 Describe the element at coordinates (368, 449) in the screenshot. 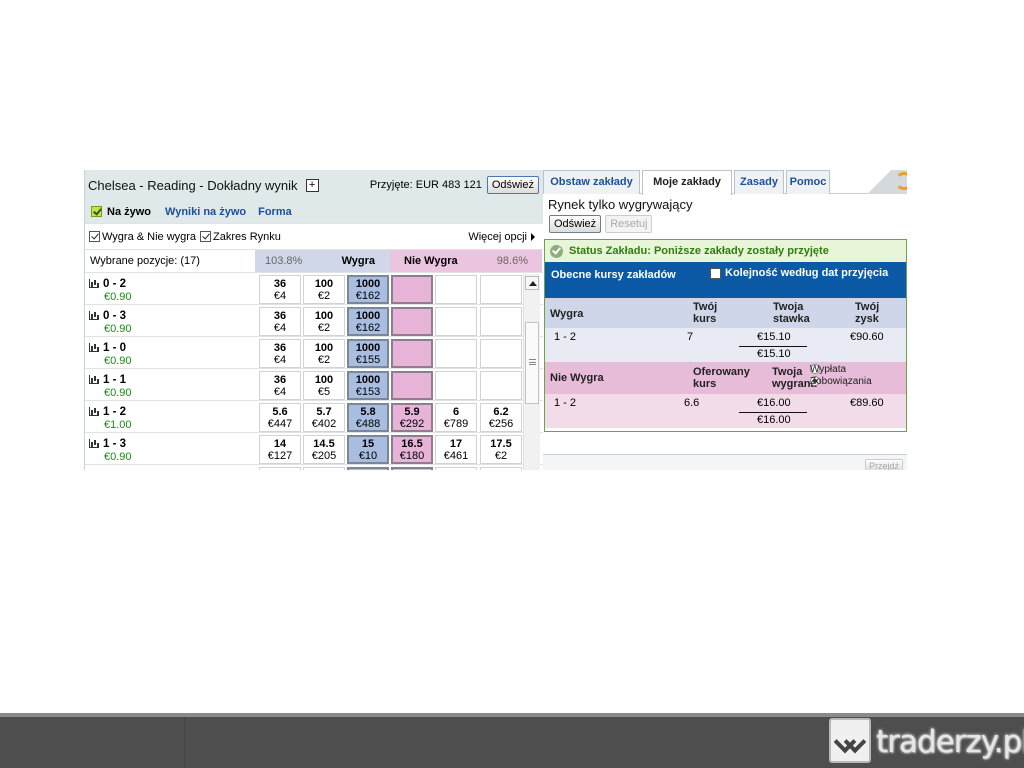

I see `back-price-cell: 15 €10` at that location.